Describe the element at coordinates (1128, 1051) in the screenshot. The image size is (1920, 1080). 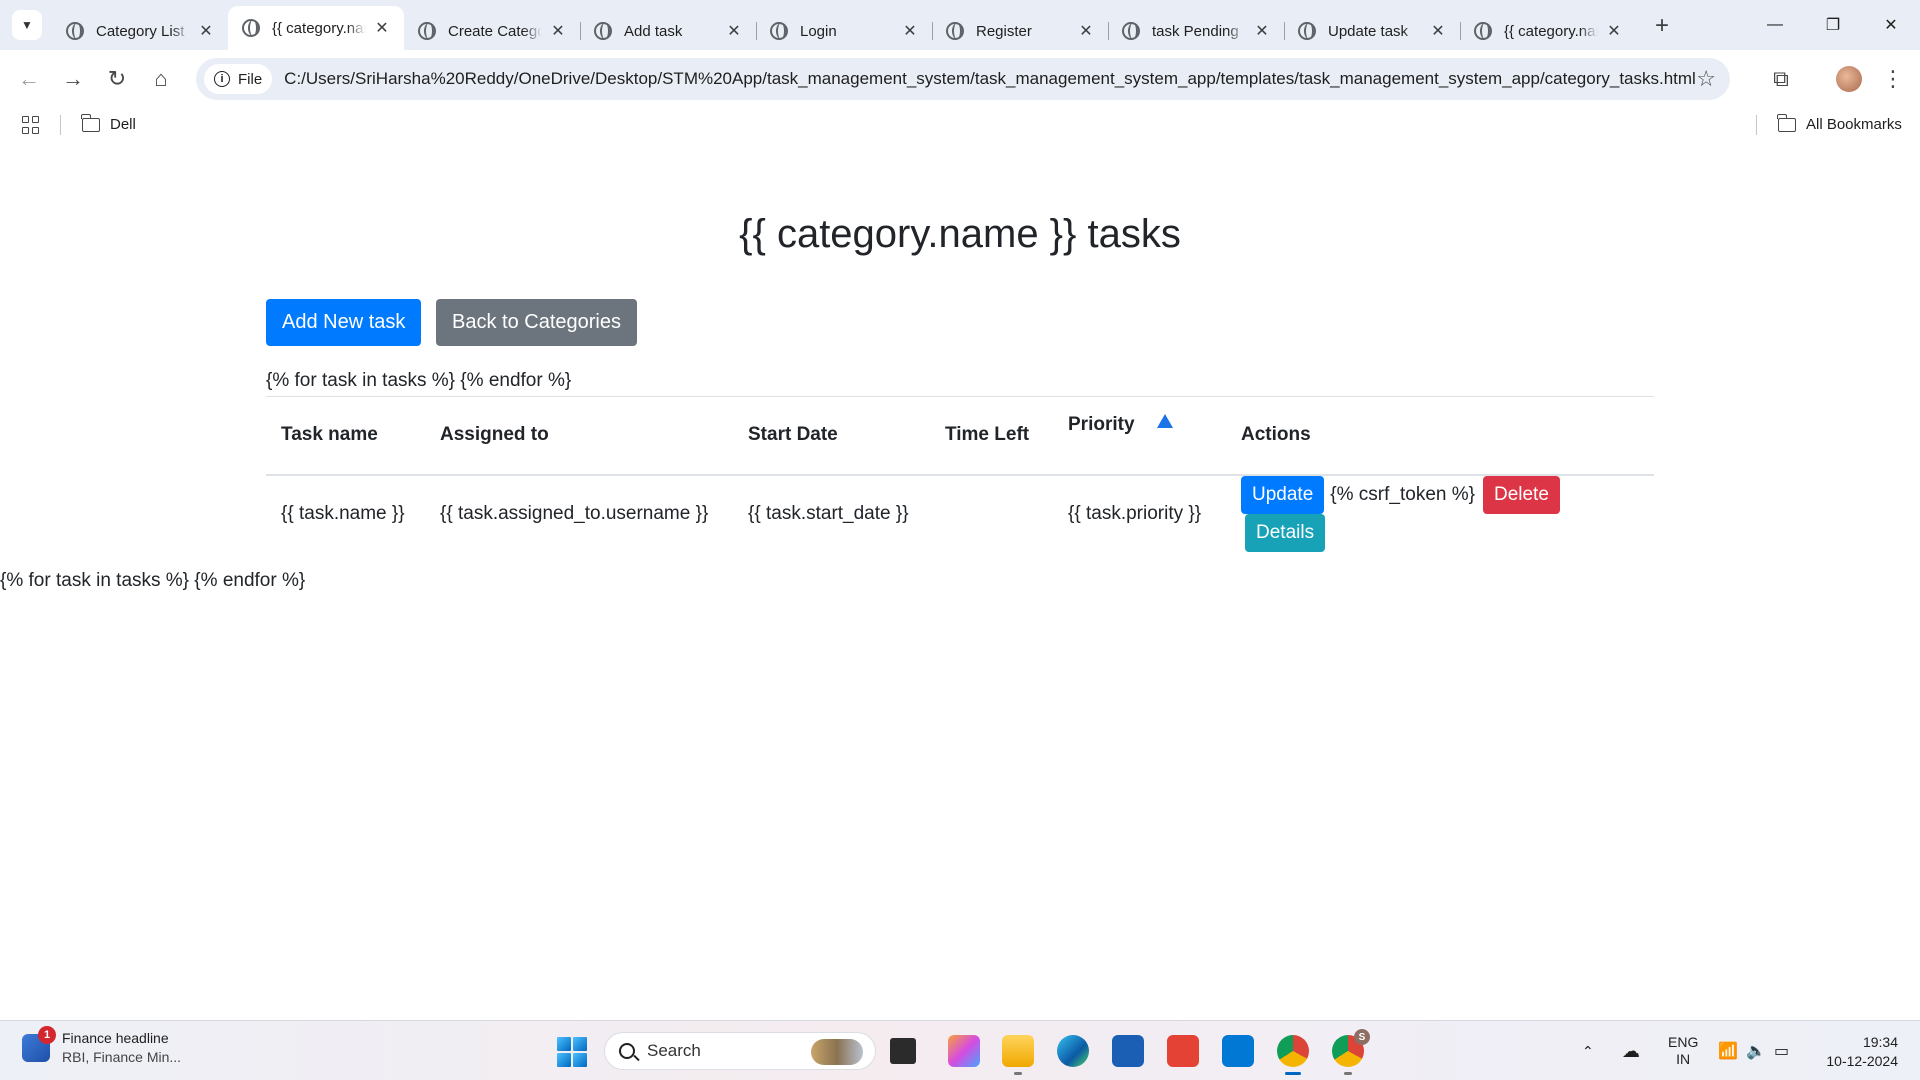
I see `store-icon` at that location.